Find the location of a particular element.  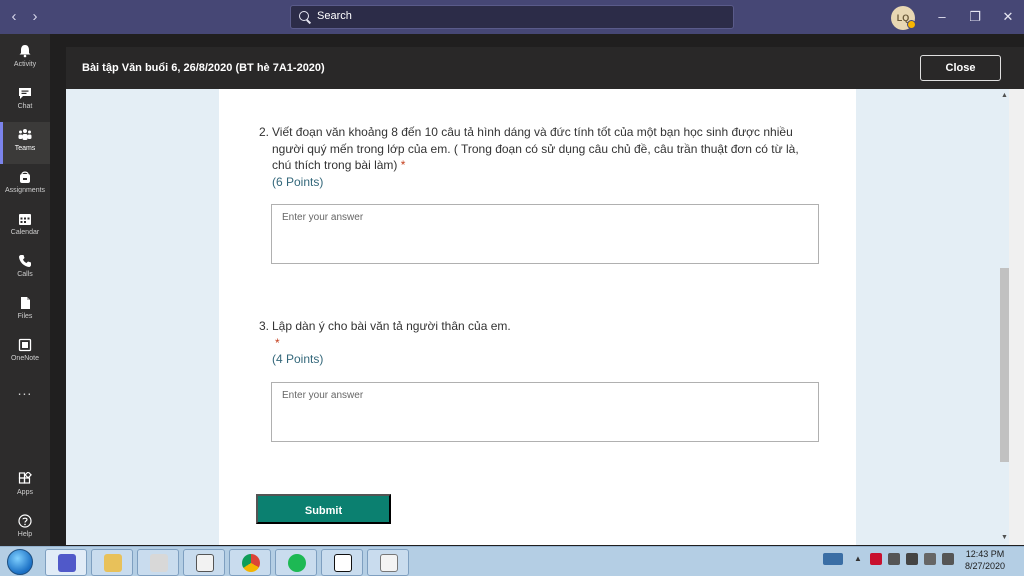

rail-label: Chat is located at coordinates (25, 106).